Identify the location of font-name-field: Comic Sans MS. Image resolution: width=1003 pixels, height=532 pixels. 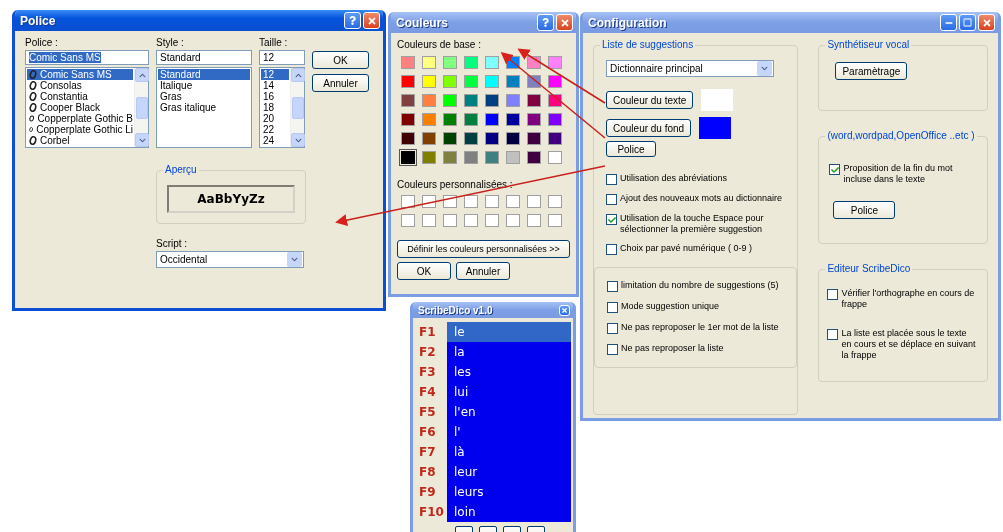
(87, 57).